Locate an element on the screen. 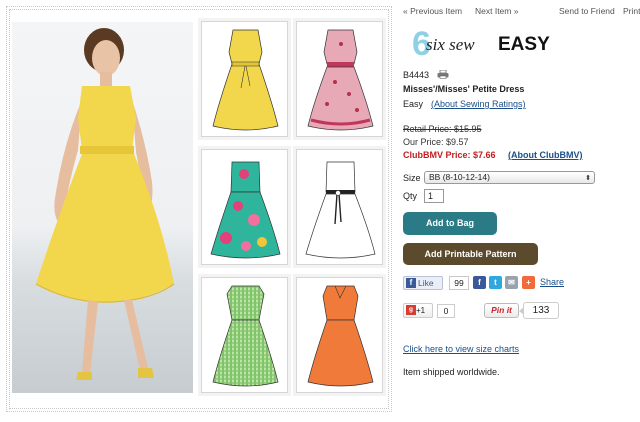 Image resolution: width=640 pixels, height=422 pixels. previous-item-link: « Previous Item is located at coordinates (432, 11).